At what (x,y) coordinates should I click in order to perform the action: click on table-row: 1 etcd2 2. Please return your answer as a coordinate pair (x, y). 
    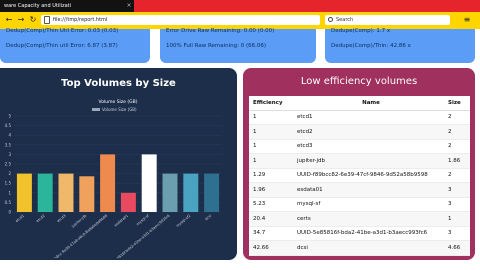
    Looking at the image, I should click on (359, 132).